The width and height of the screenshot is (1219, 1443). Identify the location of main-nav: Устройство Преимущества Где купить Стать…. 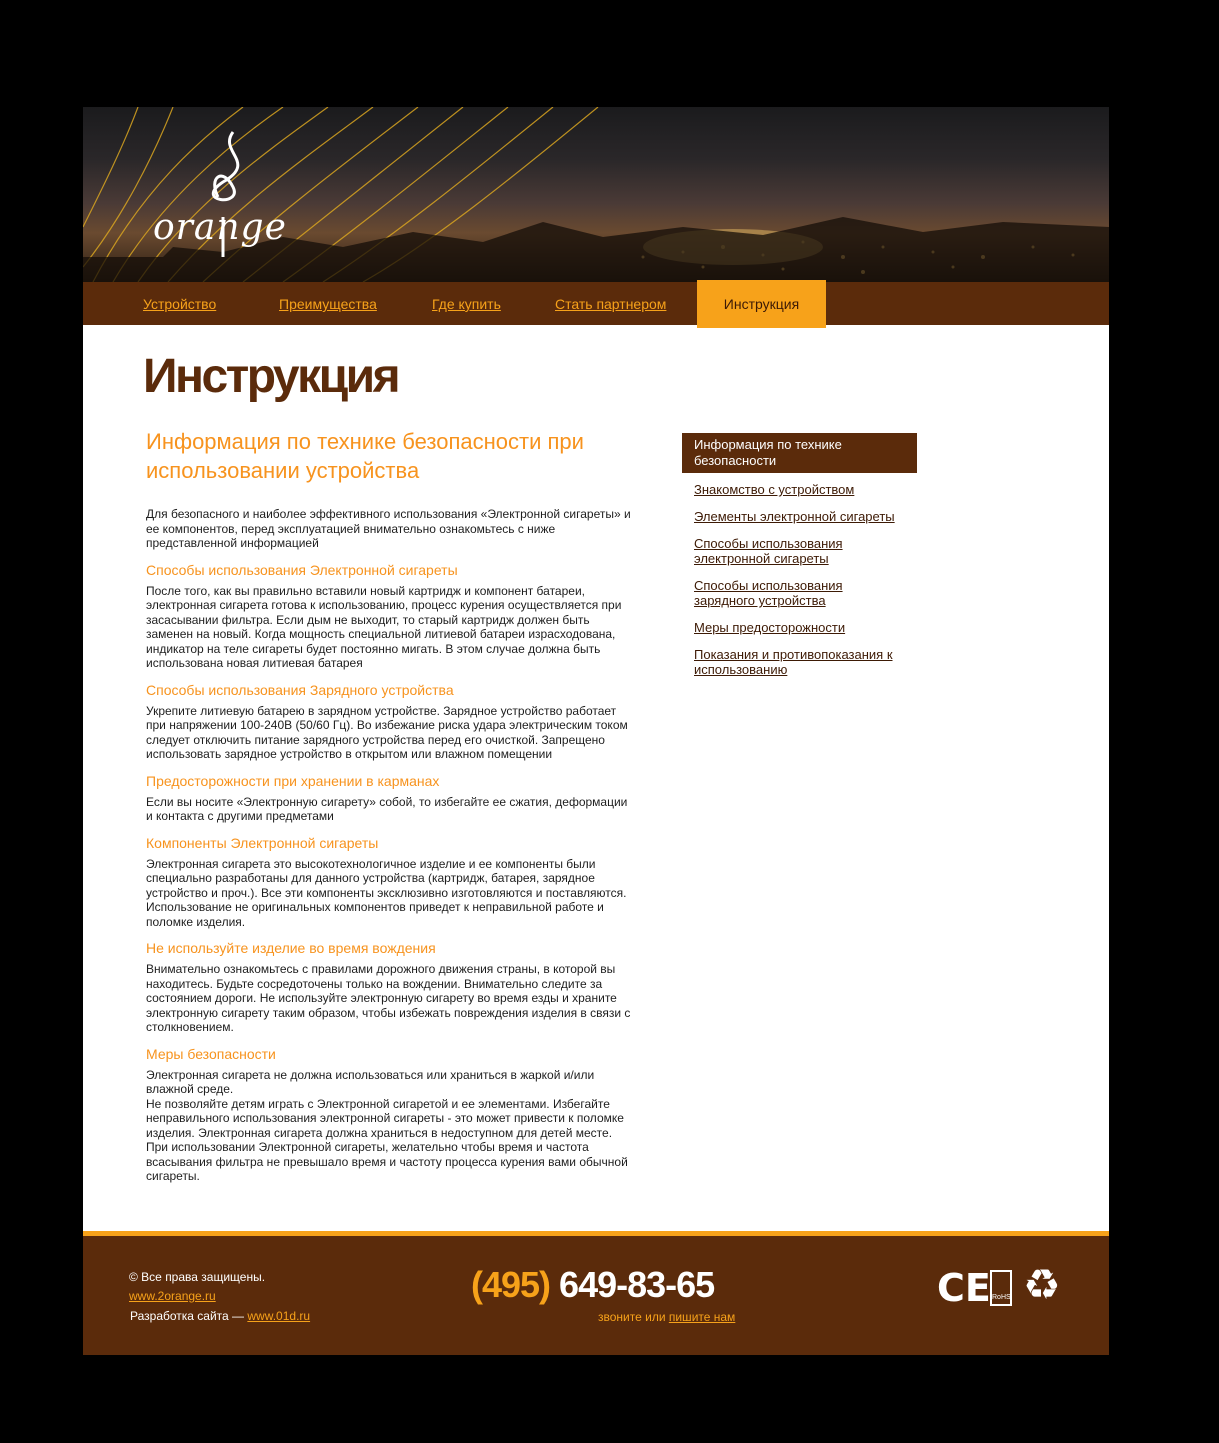
(596, 304).